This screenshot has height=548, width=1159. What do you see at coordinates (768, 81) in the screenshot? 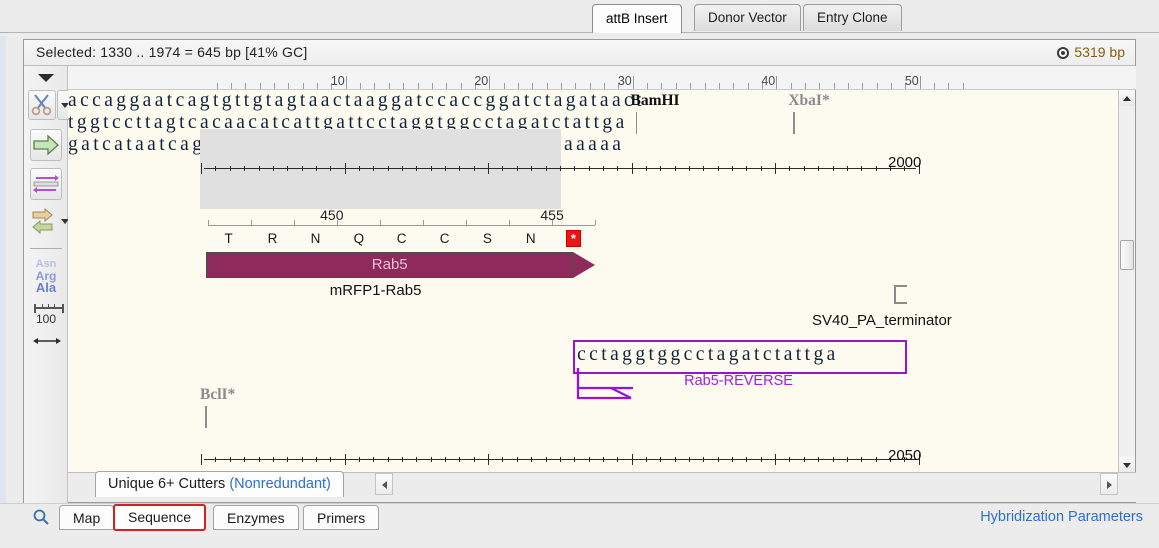
I see `ruler-tick-label: 40` at bounding box center [768, 81].